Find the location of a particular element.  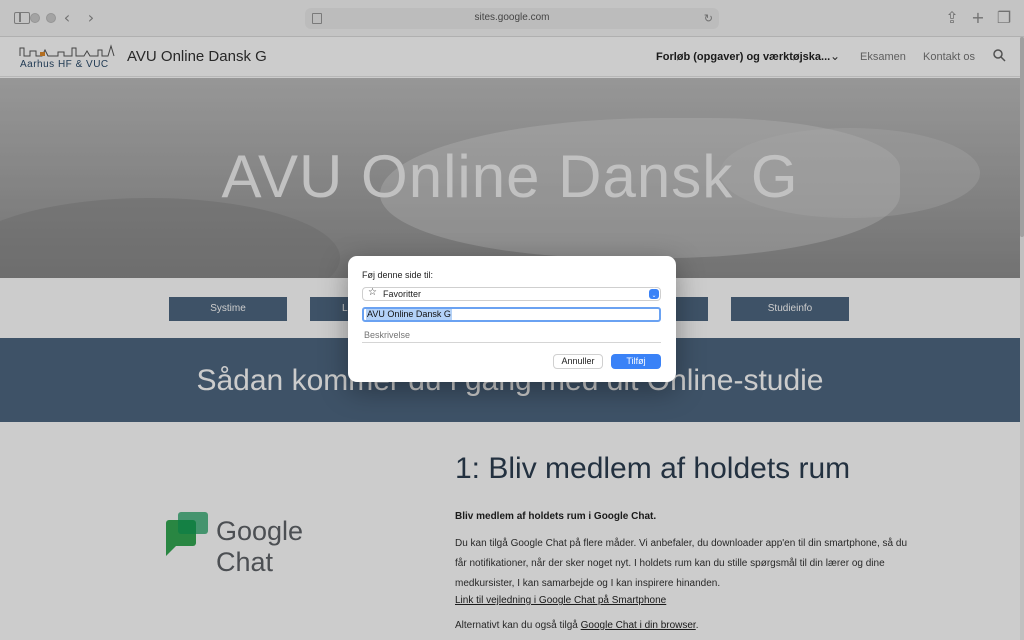

add-button: Tilføj is located at coordinates (636, 361).